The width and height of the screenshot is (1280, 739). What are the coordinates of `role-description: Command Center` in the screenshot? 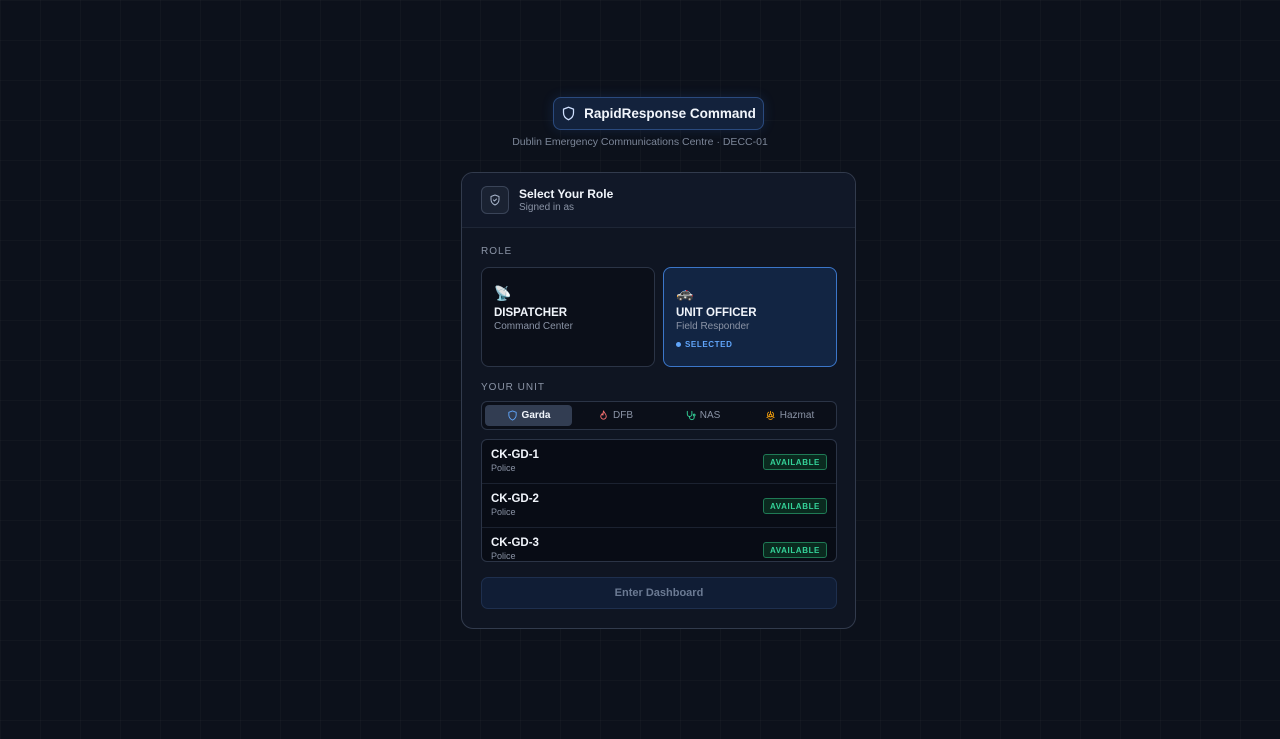 It's located at (533, 326).